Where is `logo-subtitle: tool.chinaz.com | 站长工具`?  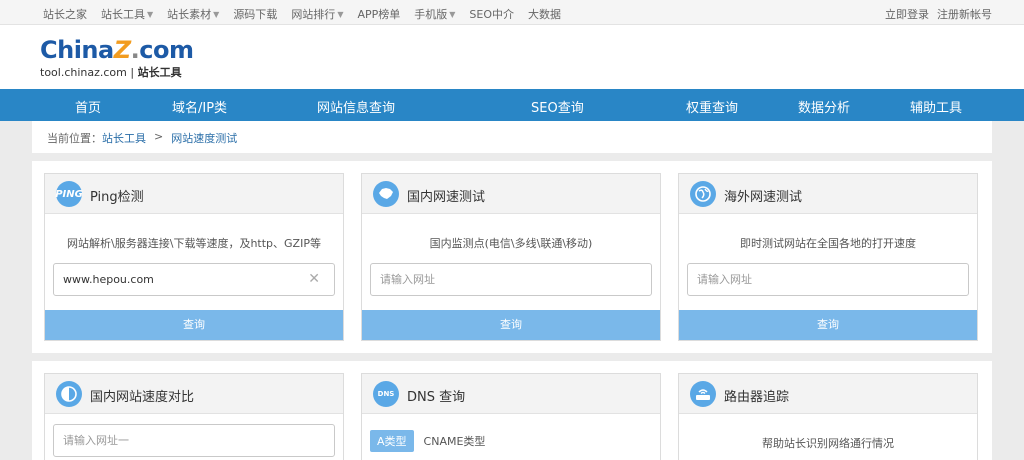 logo-subtitle: tool.chinaz.com | 站长工具 is located at coordinates (116, 72).